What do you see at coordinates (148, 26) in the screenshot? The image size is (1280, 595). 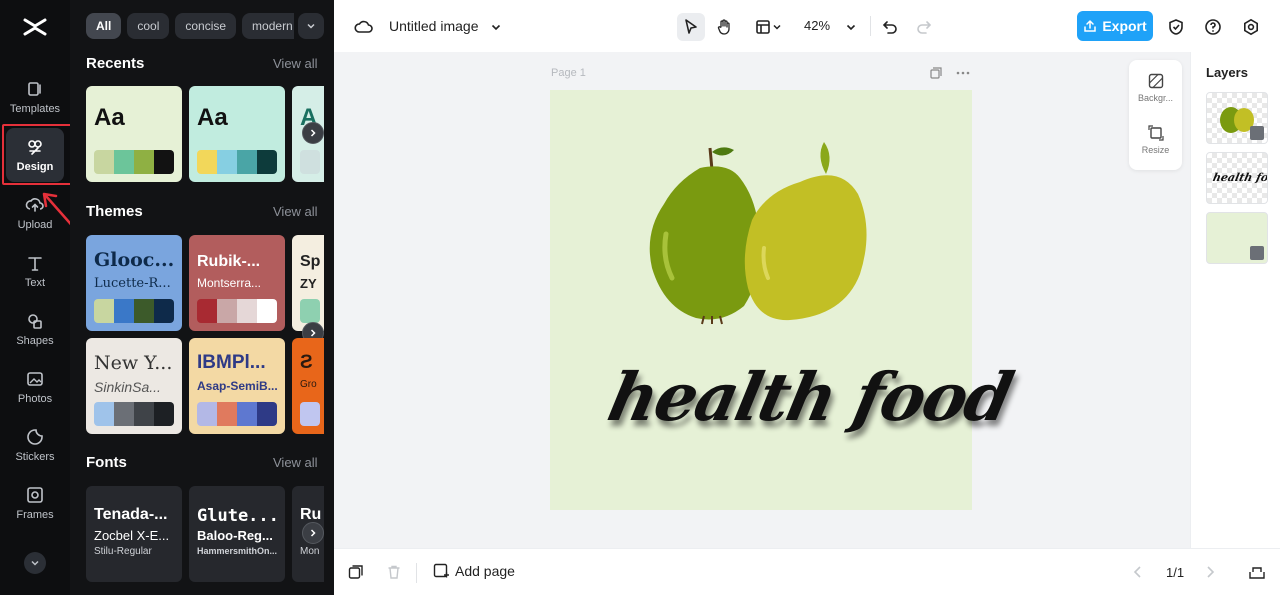 I see `chip-cool: cool` at bounding box center [148, 26].